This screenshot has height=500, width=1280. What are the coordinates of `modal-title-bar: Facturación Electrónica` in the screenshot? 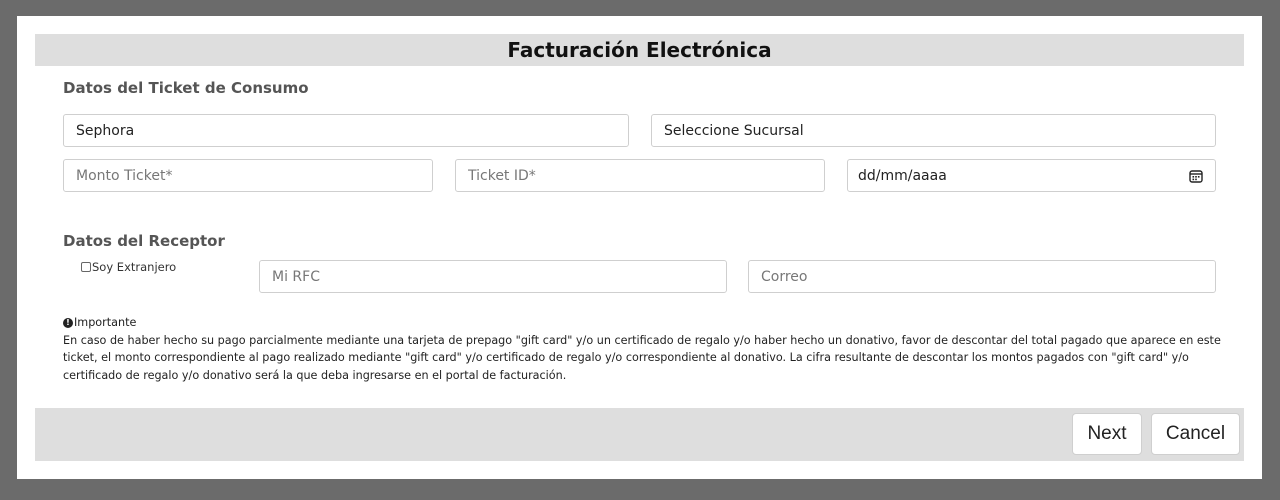 It's located at (639, 50).